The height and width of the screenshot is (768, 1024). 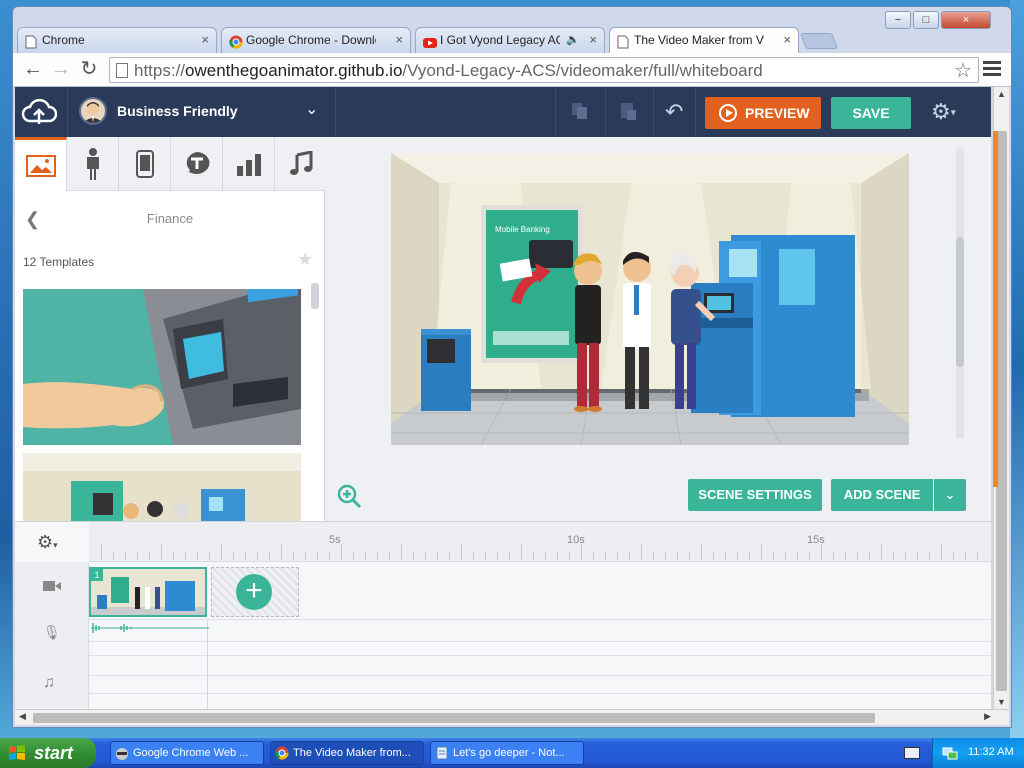 I want to click on speaker-icon: 🔈, so click(x=573, y=40).